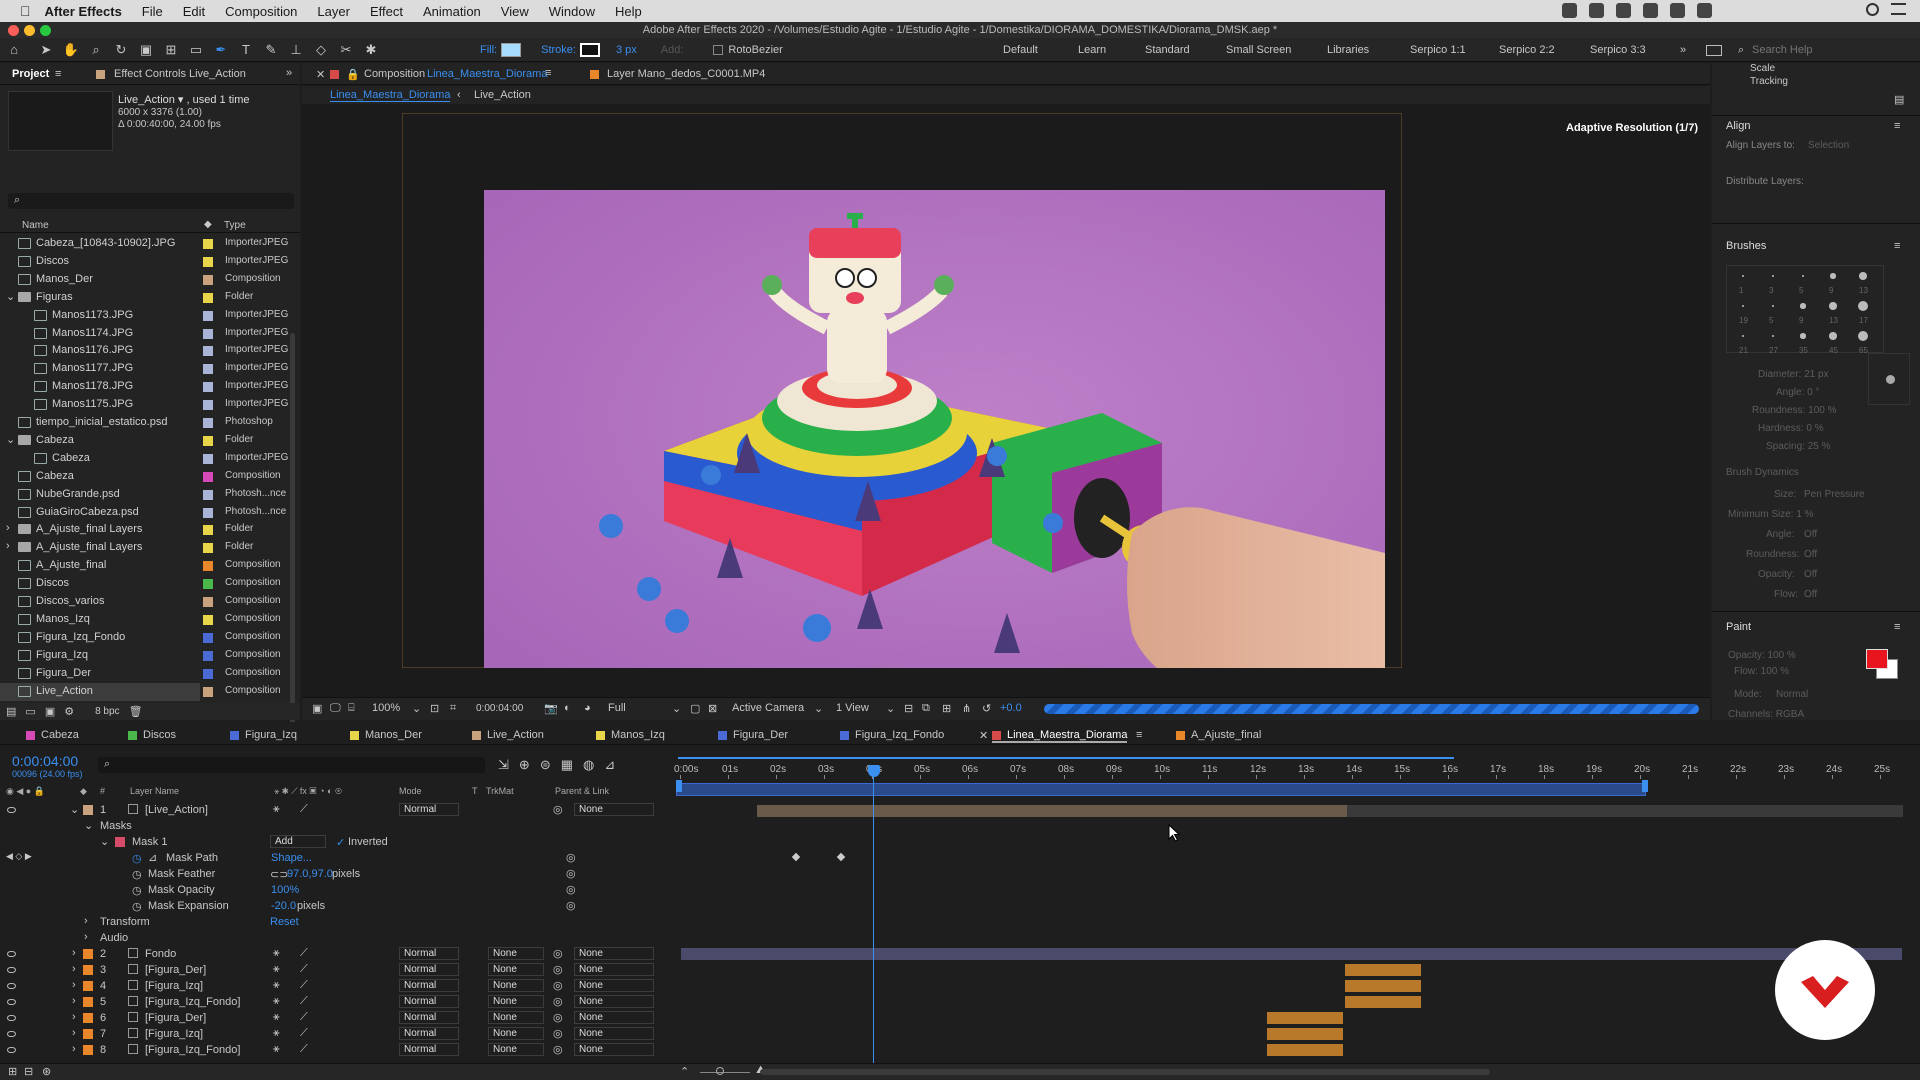 The height and width of the screenshot is (1080, 1920). Describe the element at coordinates (1650, 10) in the screenshot. I see `cloud-icon` at that location.